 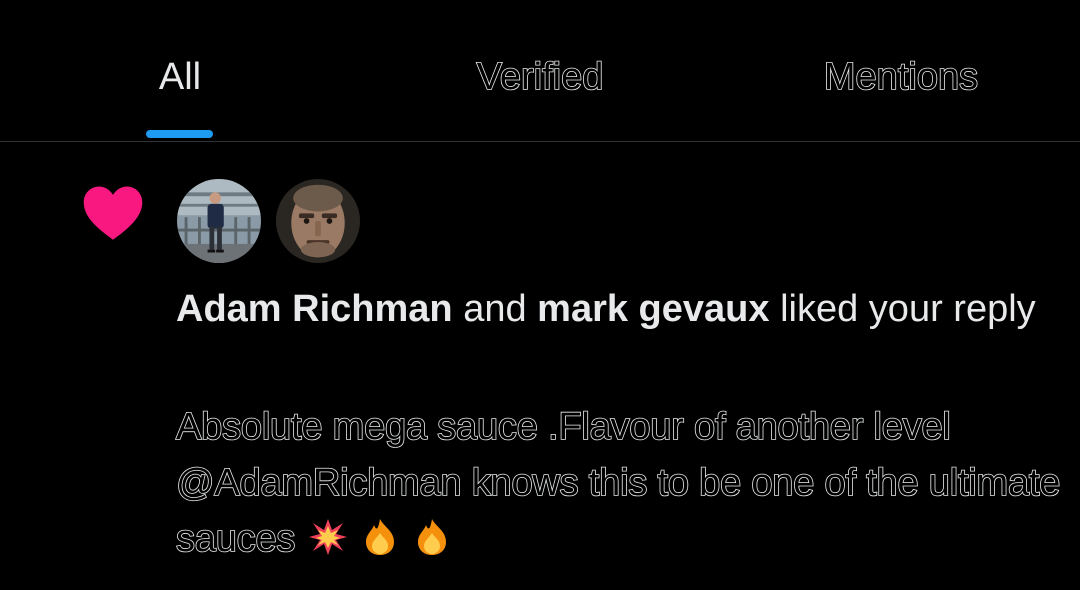 I want to click on tab-mentions: Mentions, so click(x=901, y=97).